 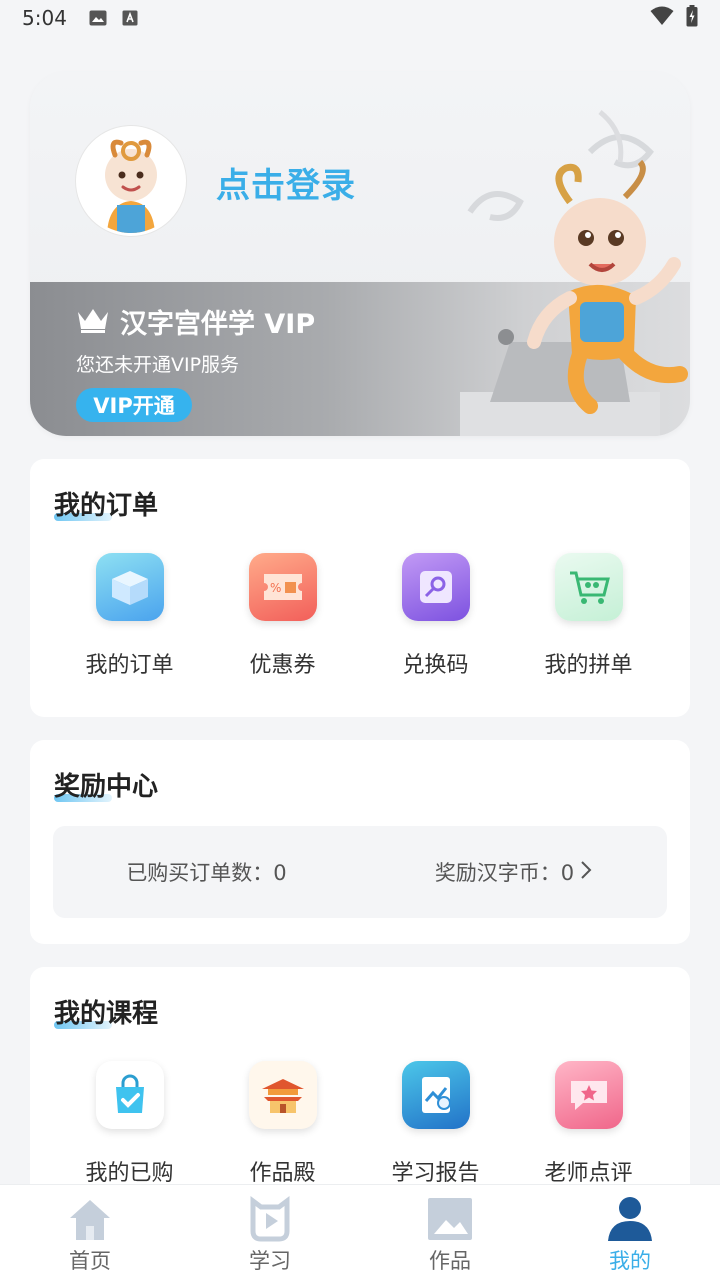 What do you see at coordinates (630, 1261) in the screenshot?
I see `tab-mine-label: 我的` at bounding box center [630, 1261].